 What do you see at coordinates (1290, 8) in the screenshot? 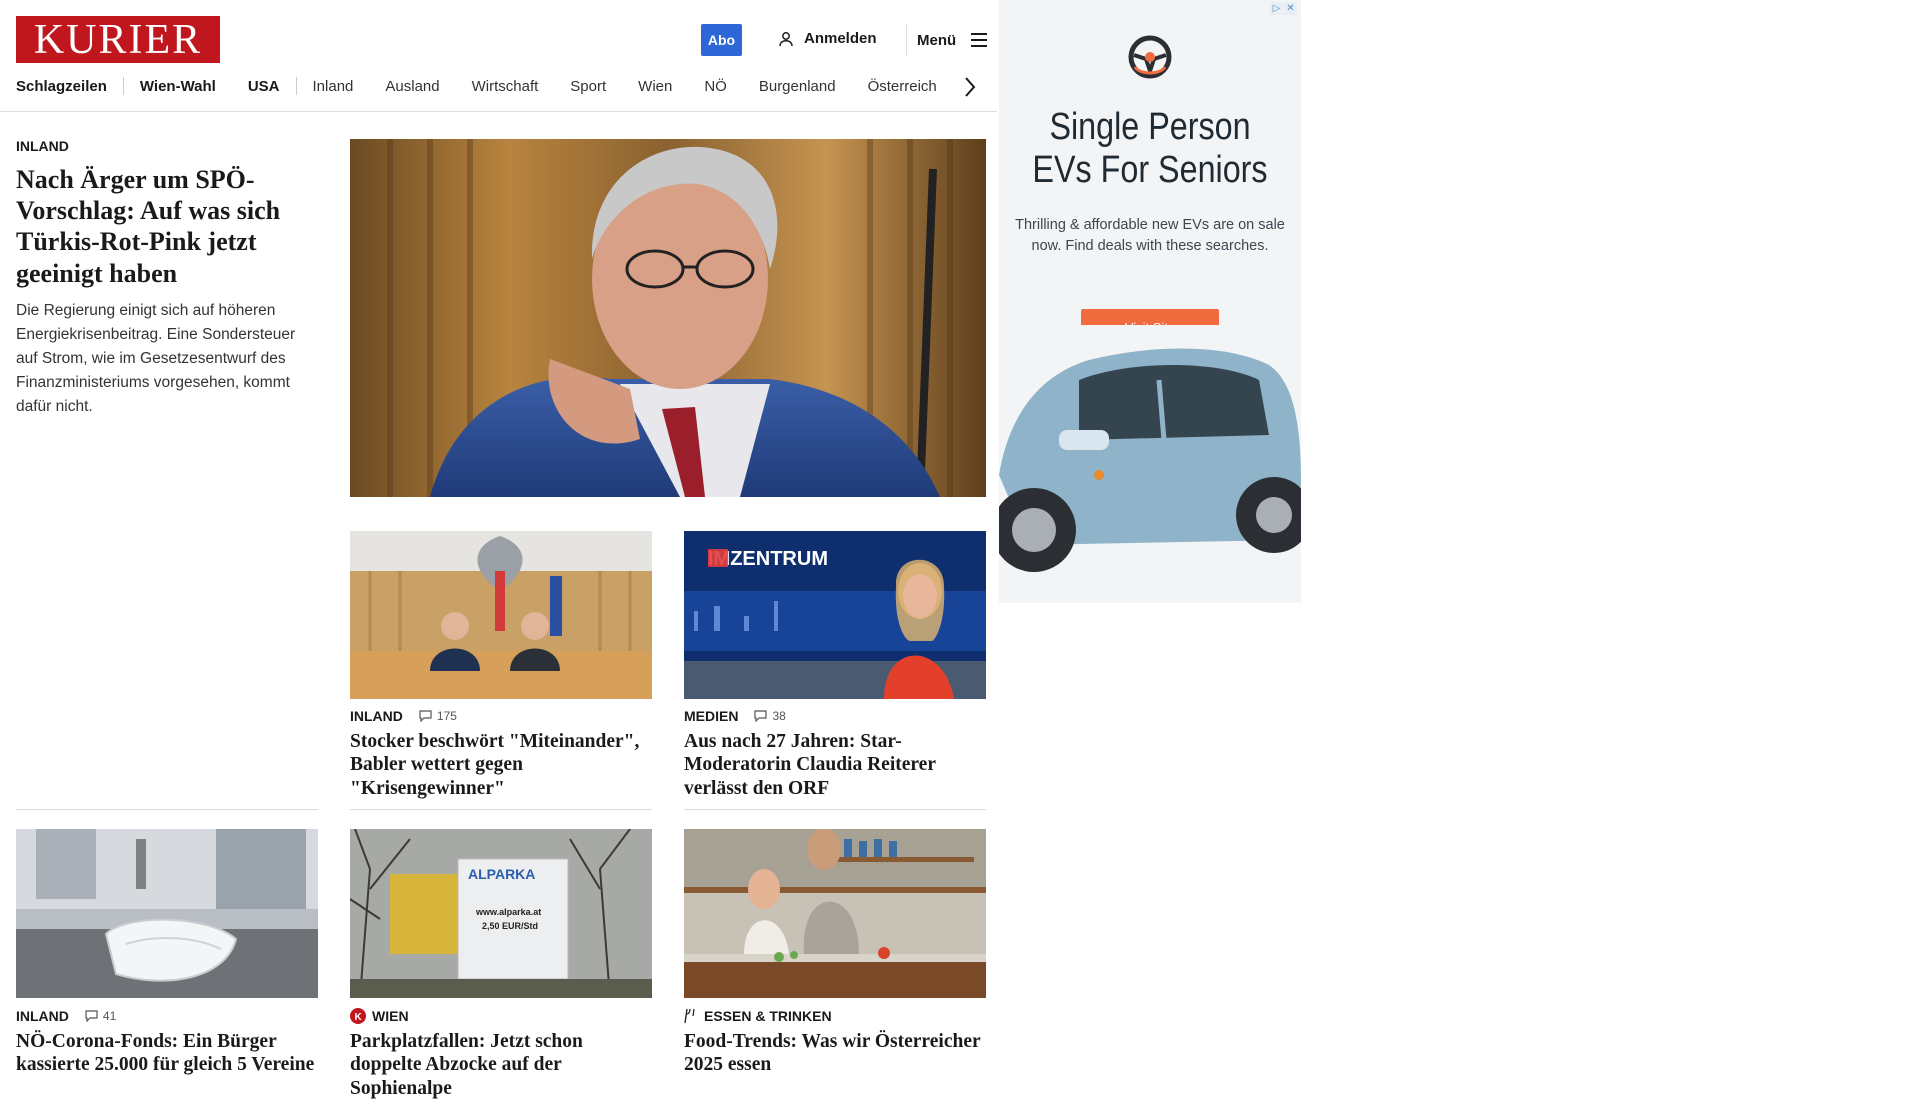
I see `ad-close-icon: ✕` at bounding box center [1290, 8].